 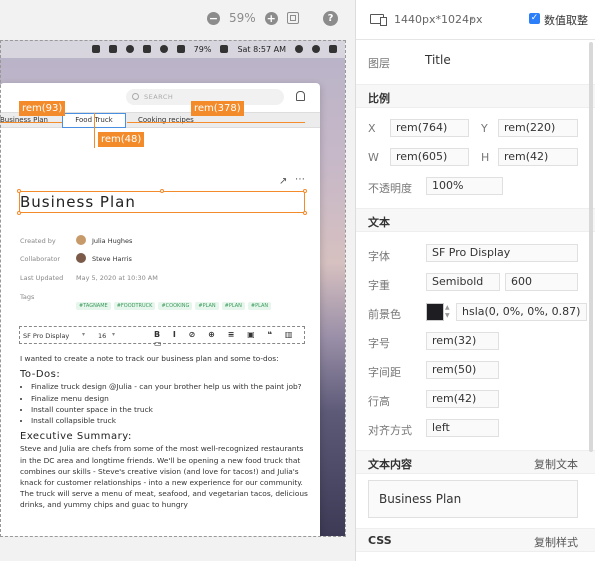 I want to click on last-updated-value: May 5, 2020 at 10:30 AM, so click(x=117, y=278).